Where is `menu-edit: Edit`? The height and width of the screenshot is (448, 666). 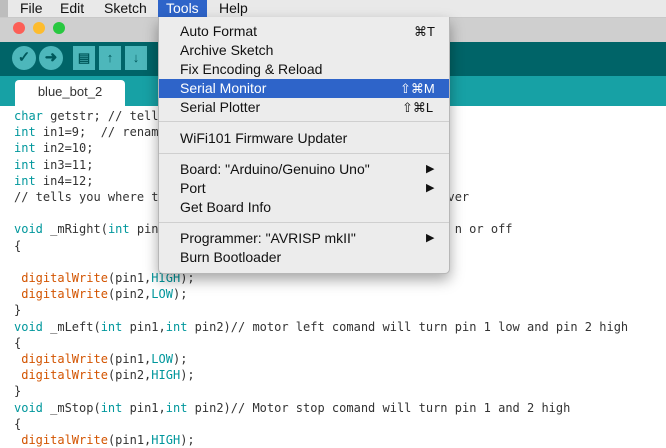 menu-edit: Edit is located at coordinates (72, 8).